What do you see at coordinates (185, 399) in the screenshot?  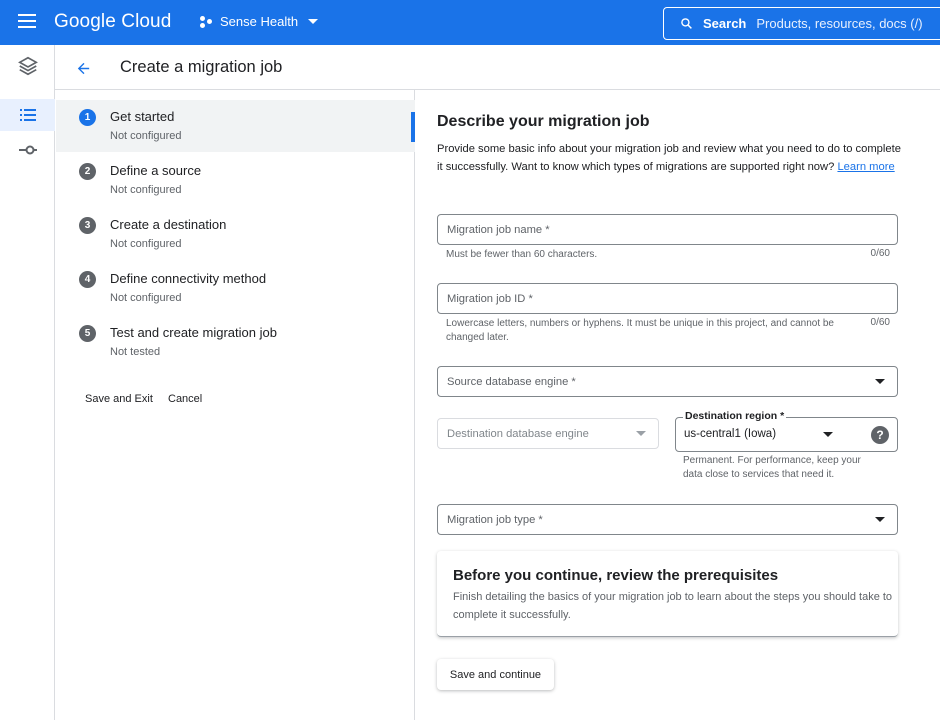 I see `cancel-button: Cancel` at bounding box center [185, 399].